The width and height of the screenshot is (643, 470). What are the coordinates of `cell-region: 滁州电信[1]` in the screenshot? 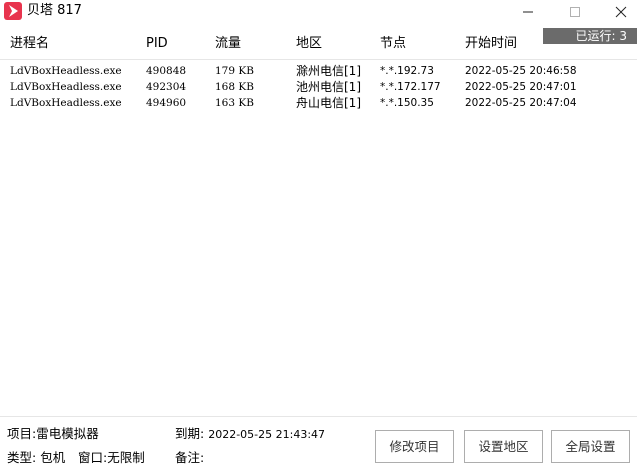 It's located at (328, 71).